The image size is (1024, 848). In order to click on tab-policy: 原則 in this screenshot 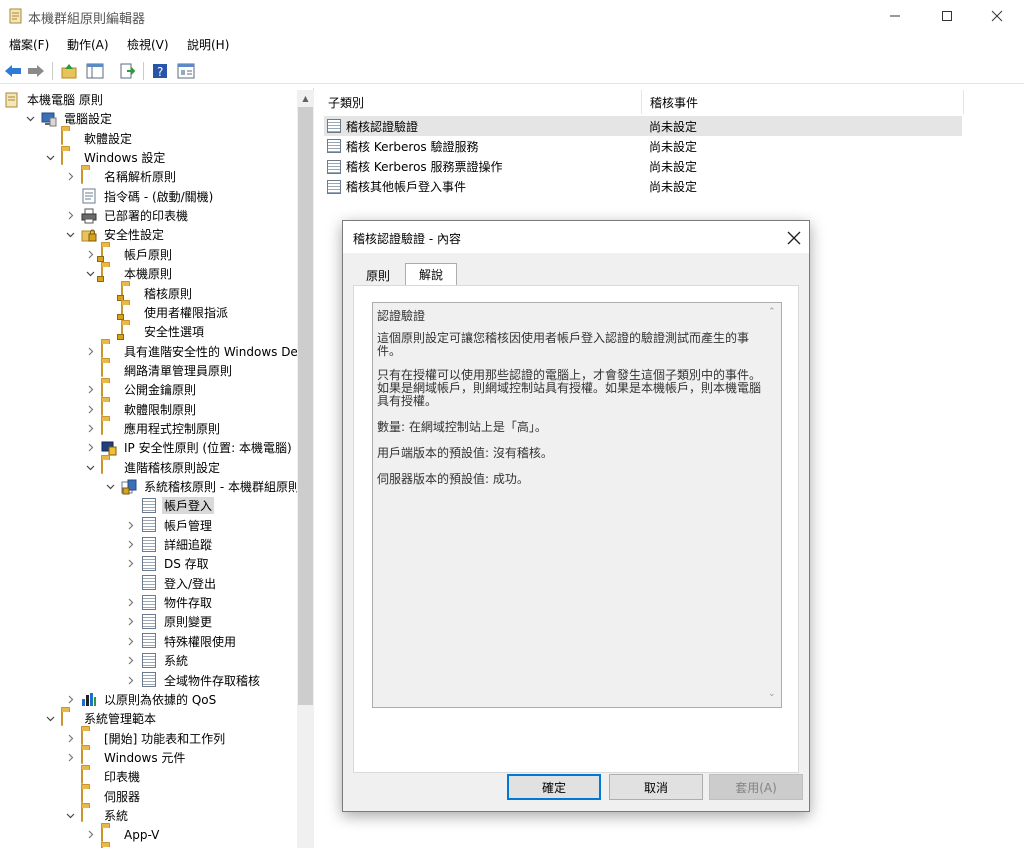, I will do `click(378, 275)`.